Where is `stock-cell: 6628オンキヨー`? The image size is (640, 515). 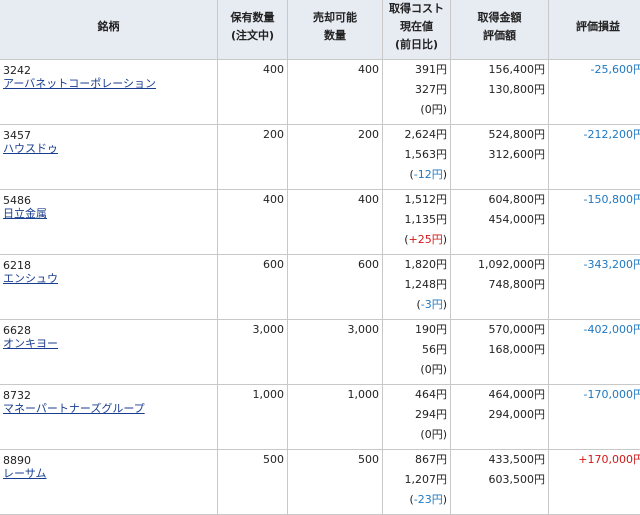
stock-cell: 6628オンキヨー is located at coordinates (109, 352).